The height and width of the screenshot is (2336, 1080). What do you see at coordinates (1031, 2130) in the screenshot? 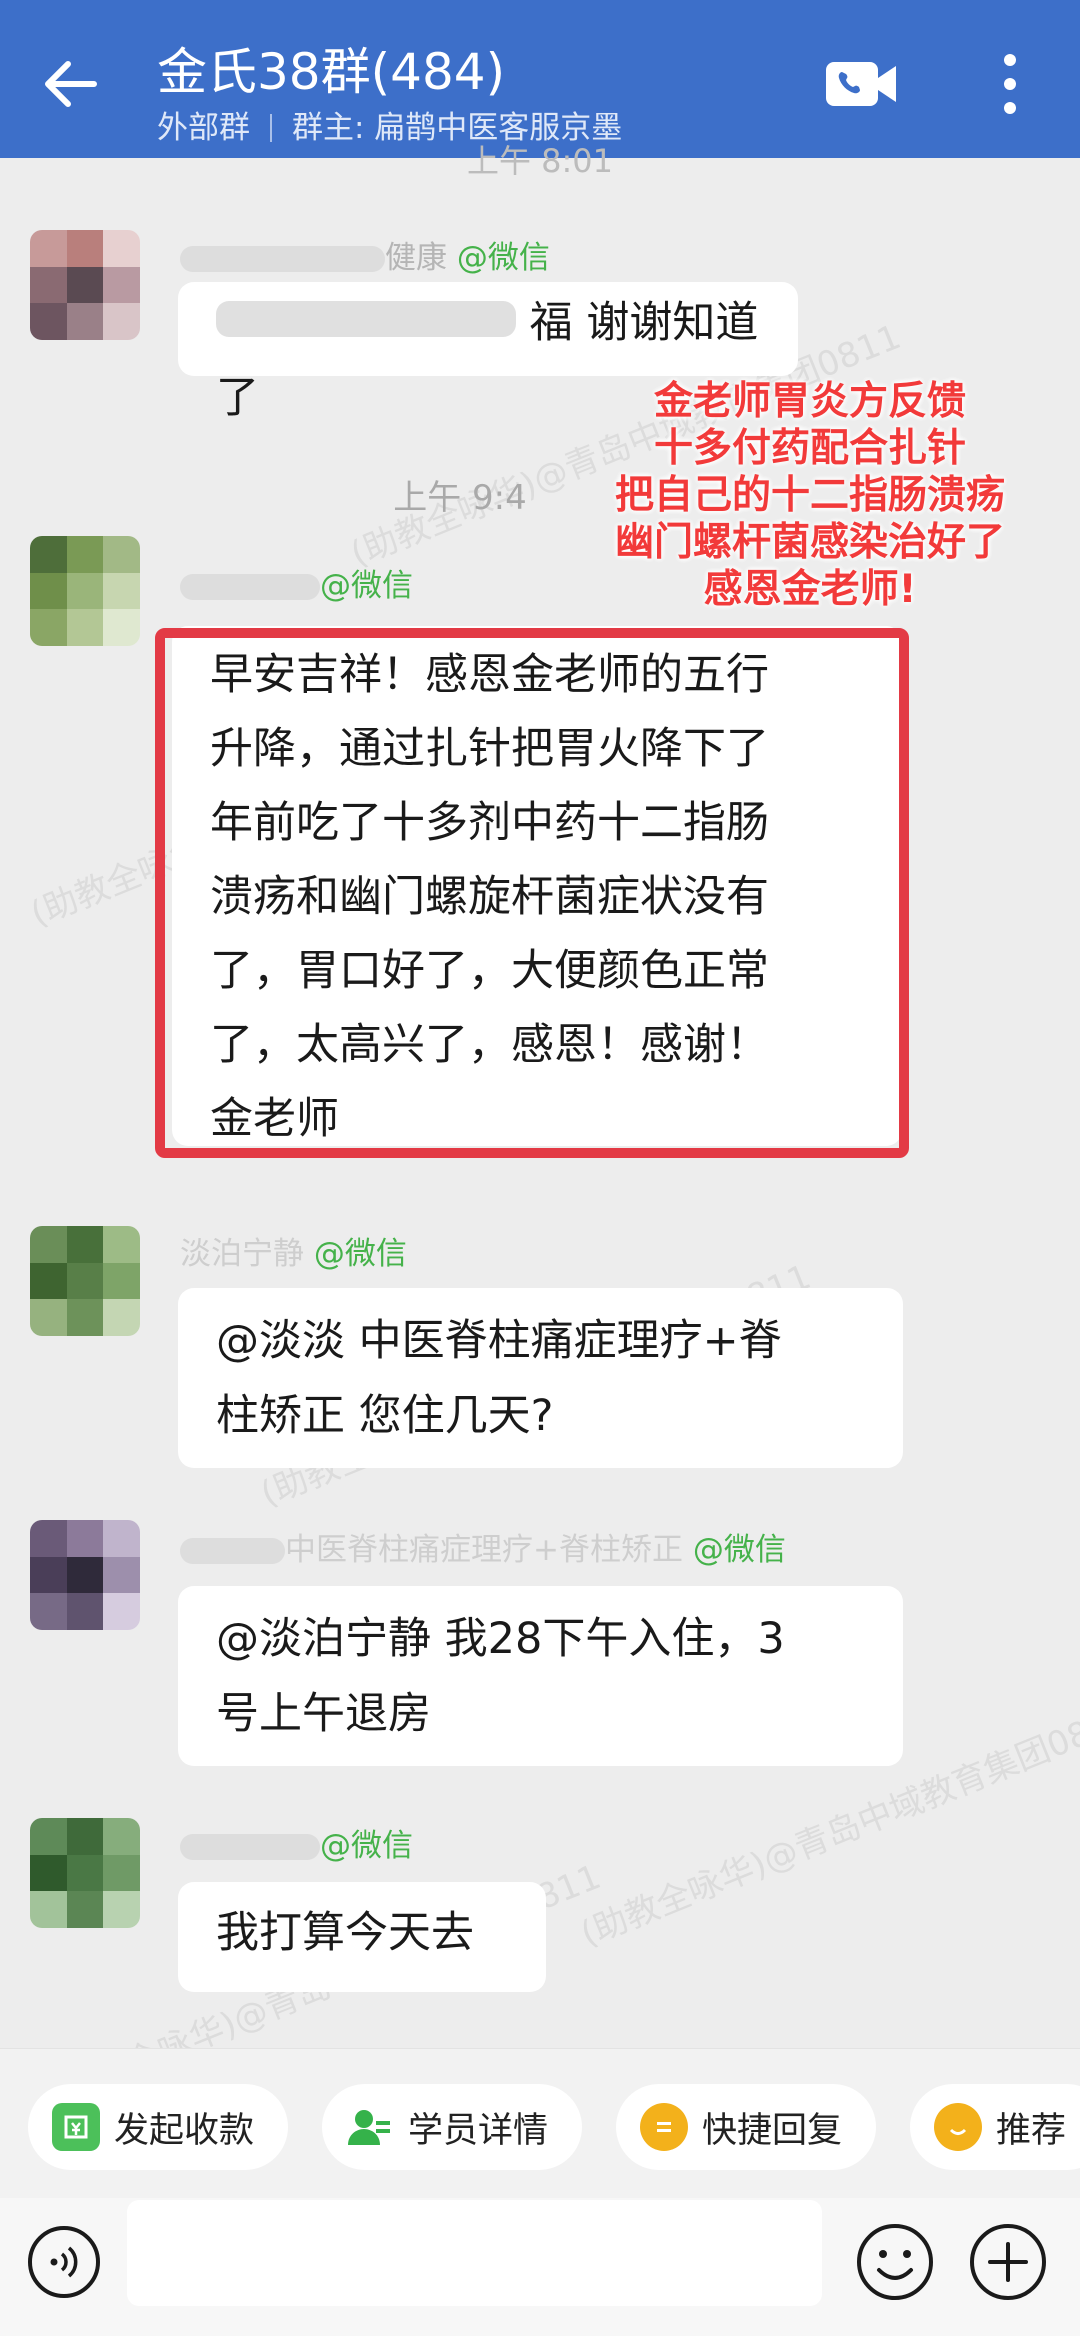
I see `chip-label: 推荐` at bounding box center [1031, 2130].